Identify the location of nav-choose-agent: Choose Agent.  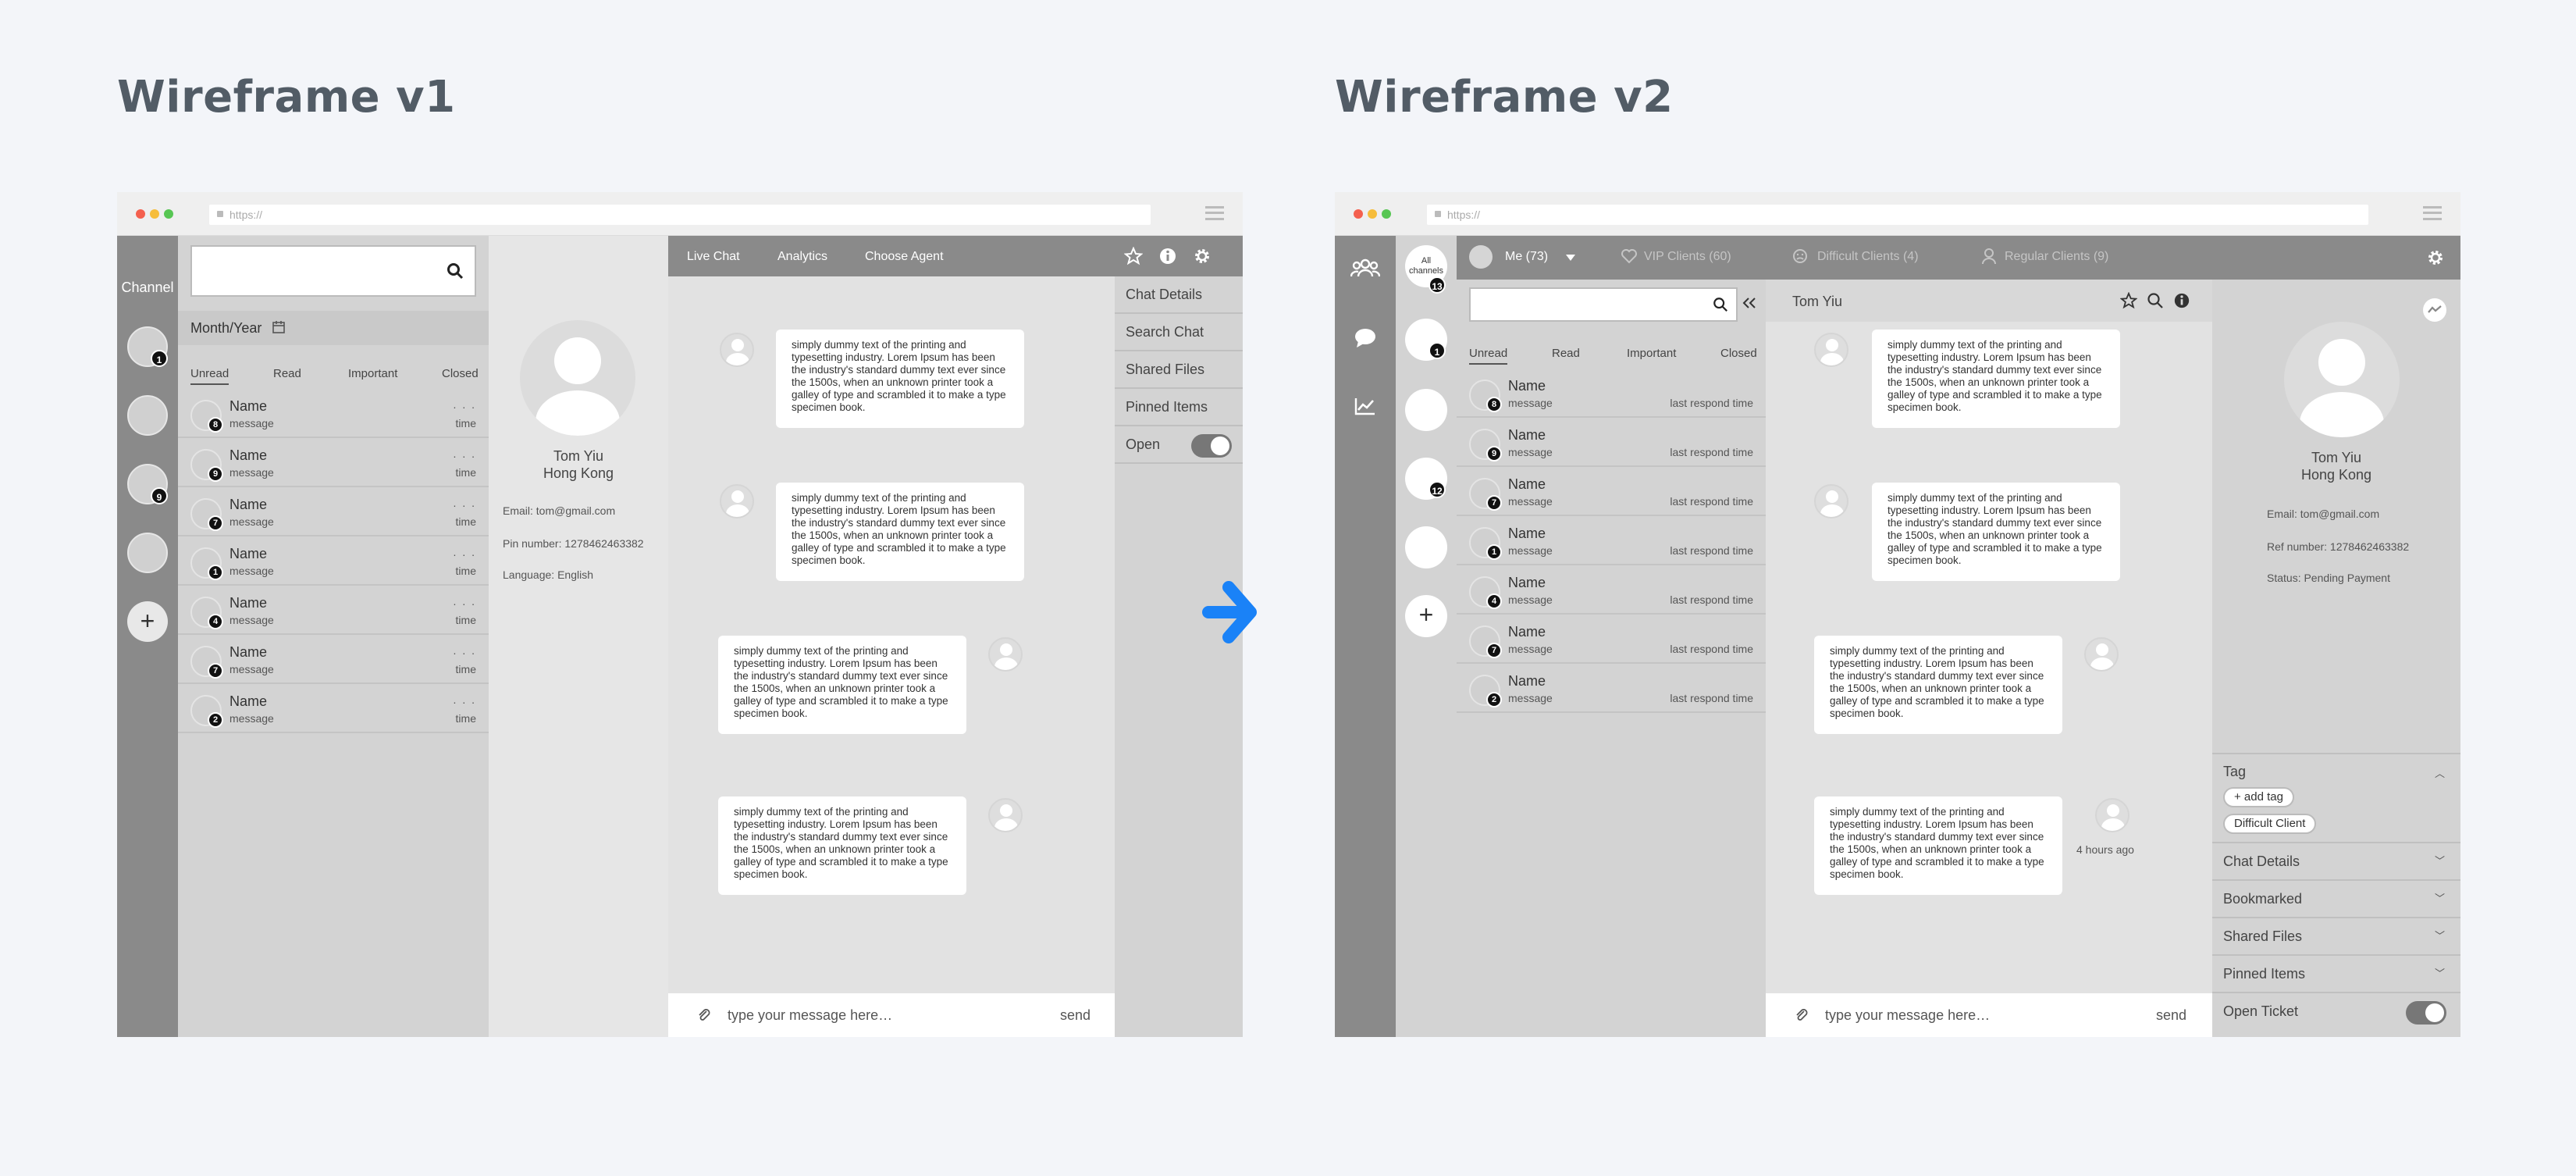
(904, 257).